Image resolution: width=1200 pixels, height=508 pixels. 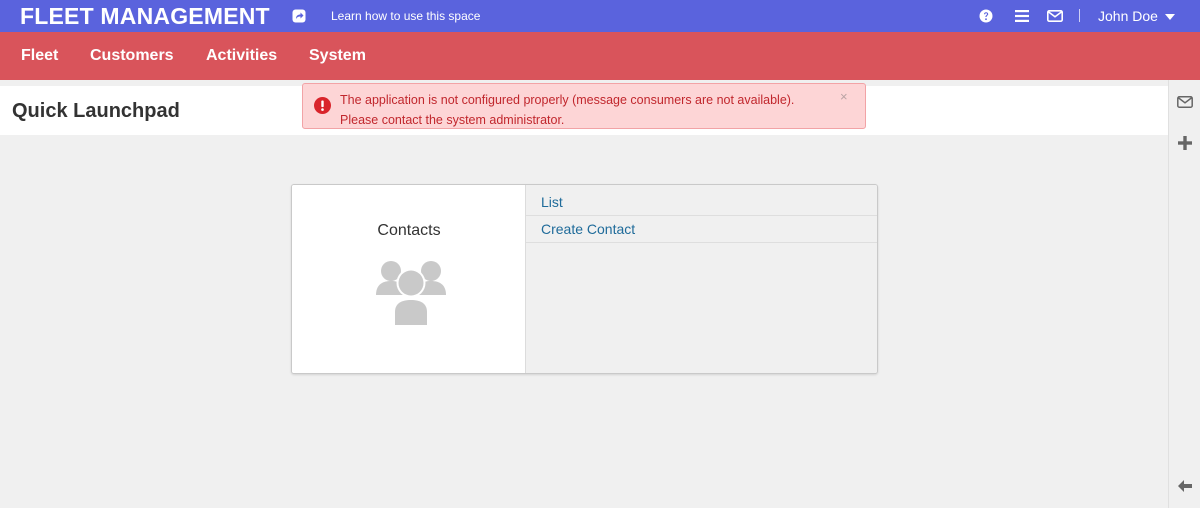 What do you see at coordinates (299, 16) in the screenshot?
I see `share-icon` at bounding box center [299, 16].